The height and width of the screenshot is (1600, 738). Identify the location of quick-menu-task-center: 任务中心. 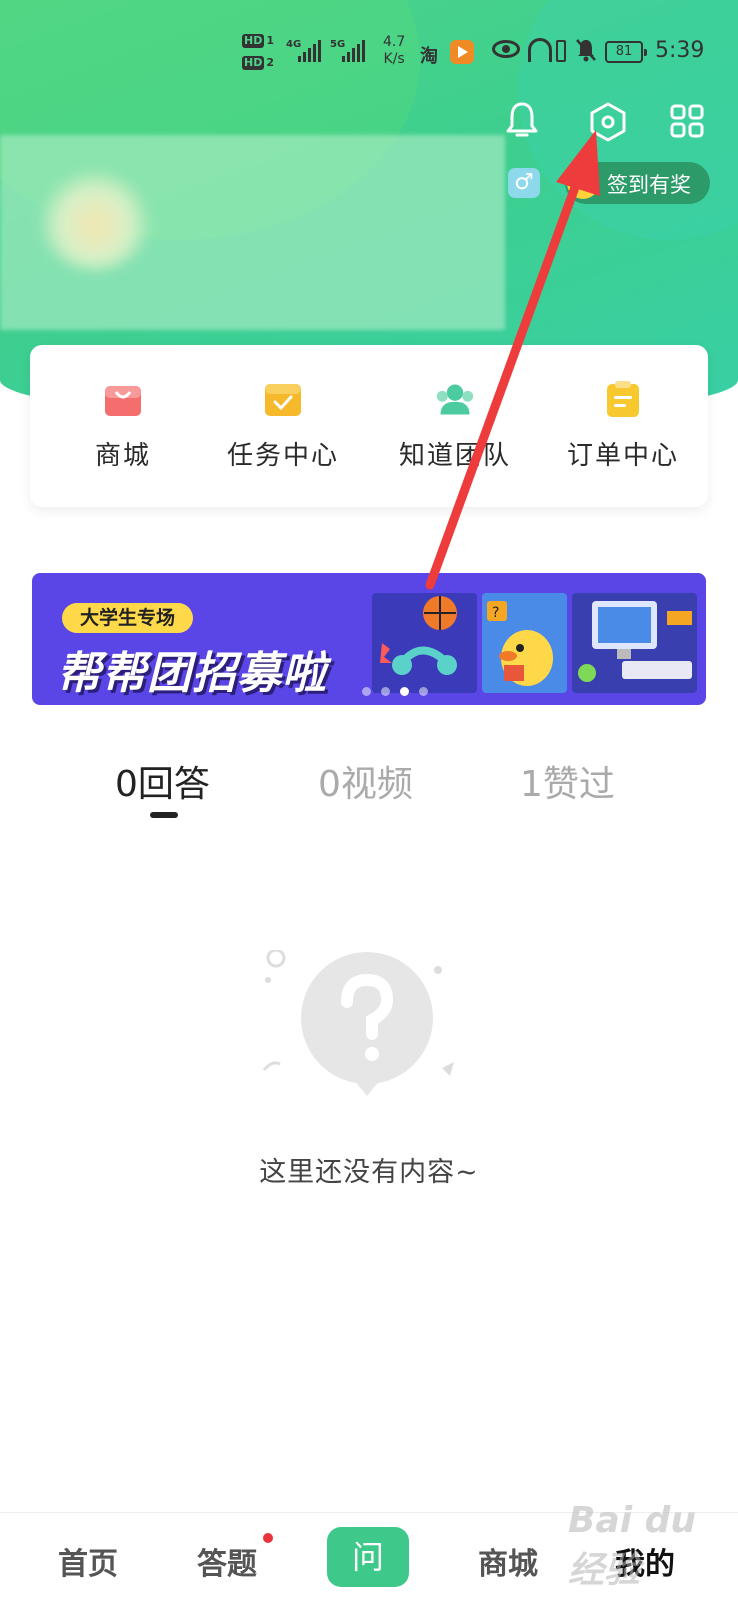
(283, 426).